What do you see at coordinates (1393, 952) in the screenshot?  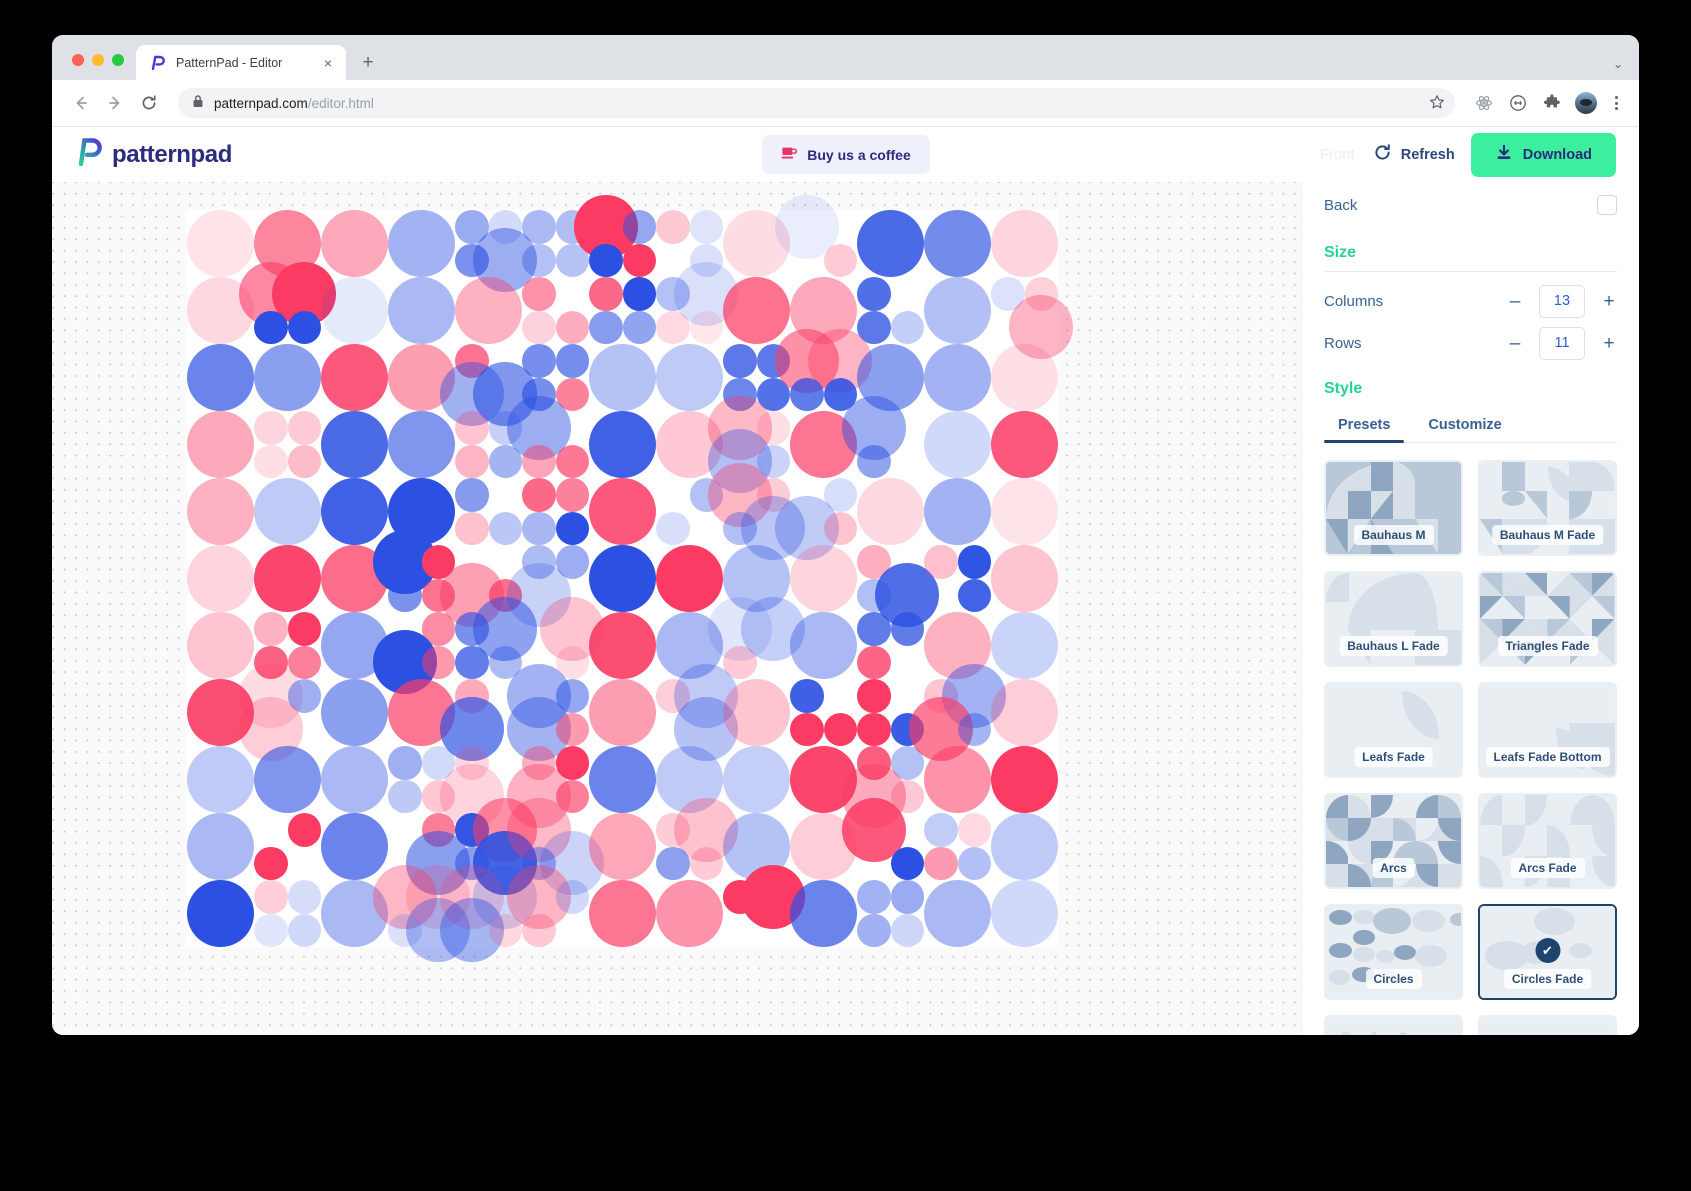 I see `preset-tile-circles: Circles` at bounding box center [1393, 952].